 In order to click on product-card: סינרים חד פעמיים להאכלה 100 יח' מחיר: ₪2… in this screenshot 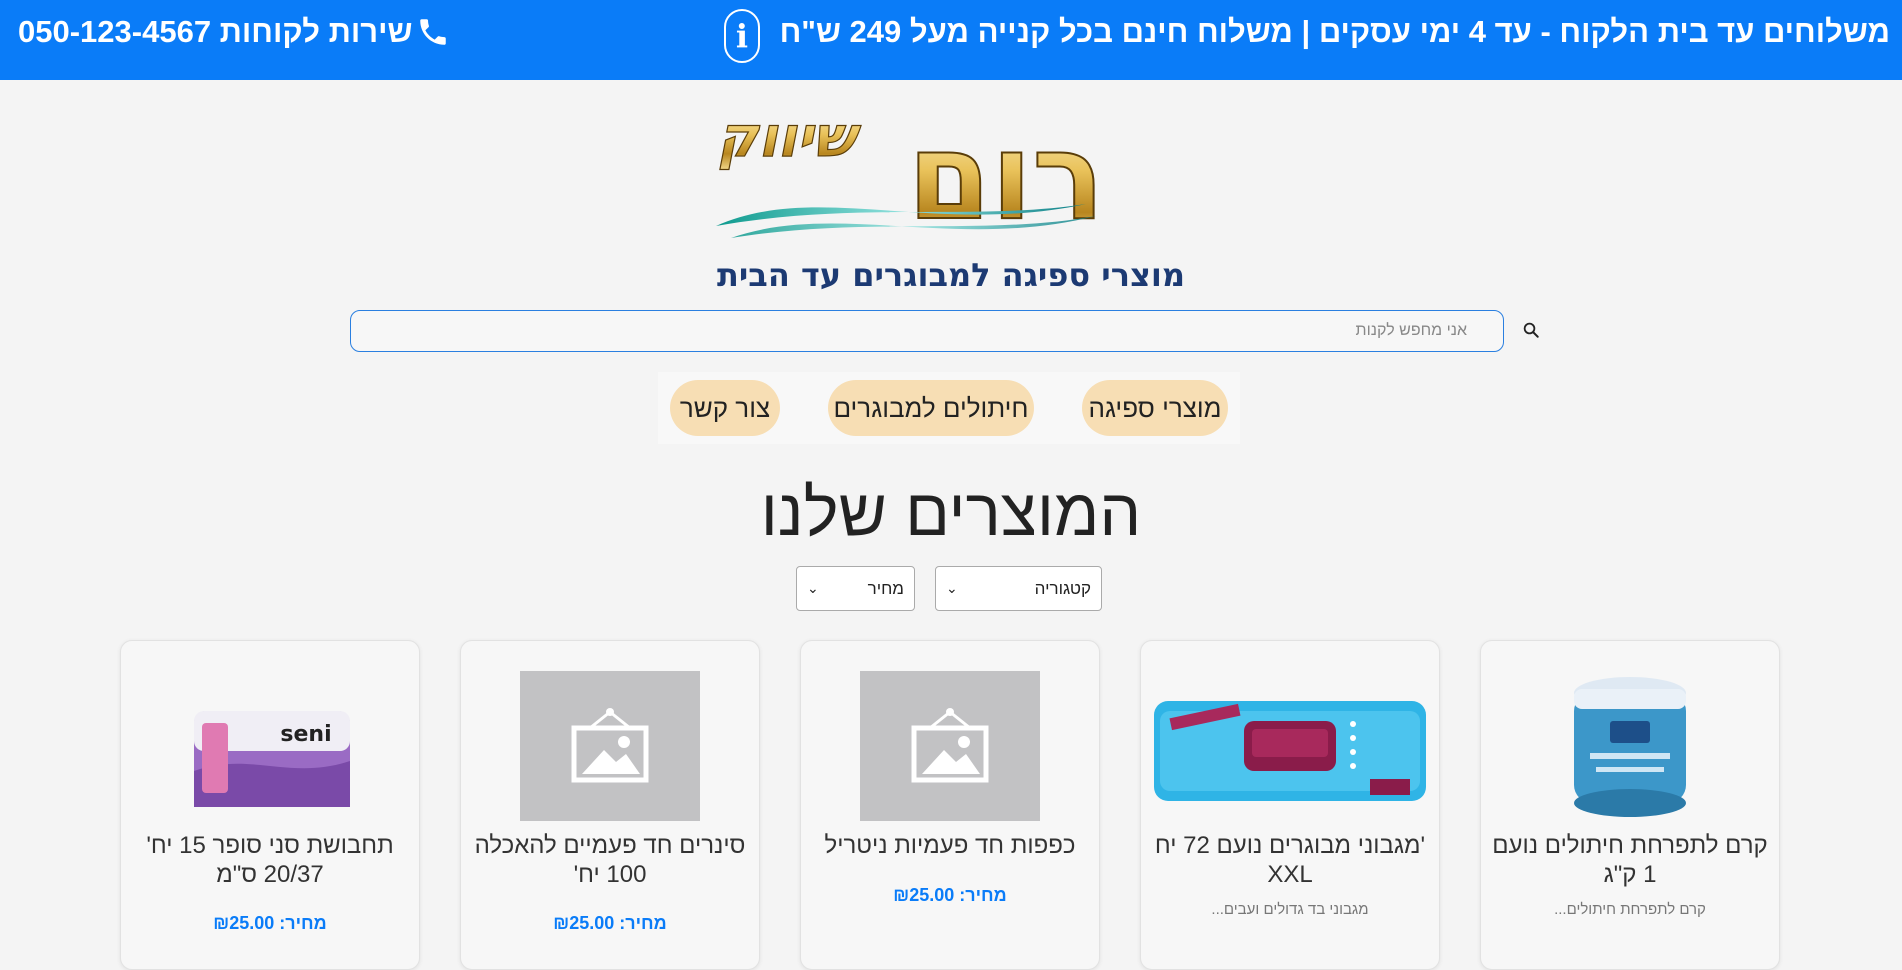, I will do `click(610, 805)`.